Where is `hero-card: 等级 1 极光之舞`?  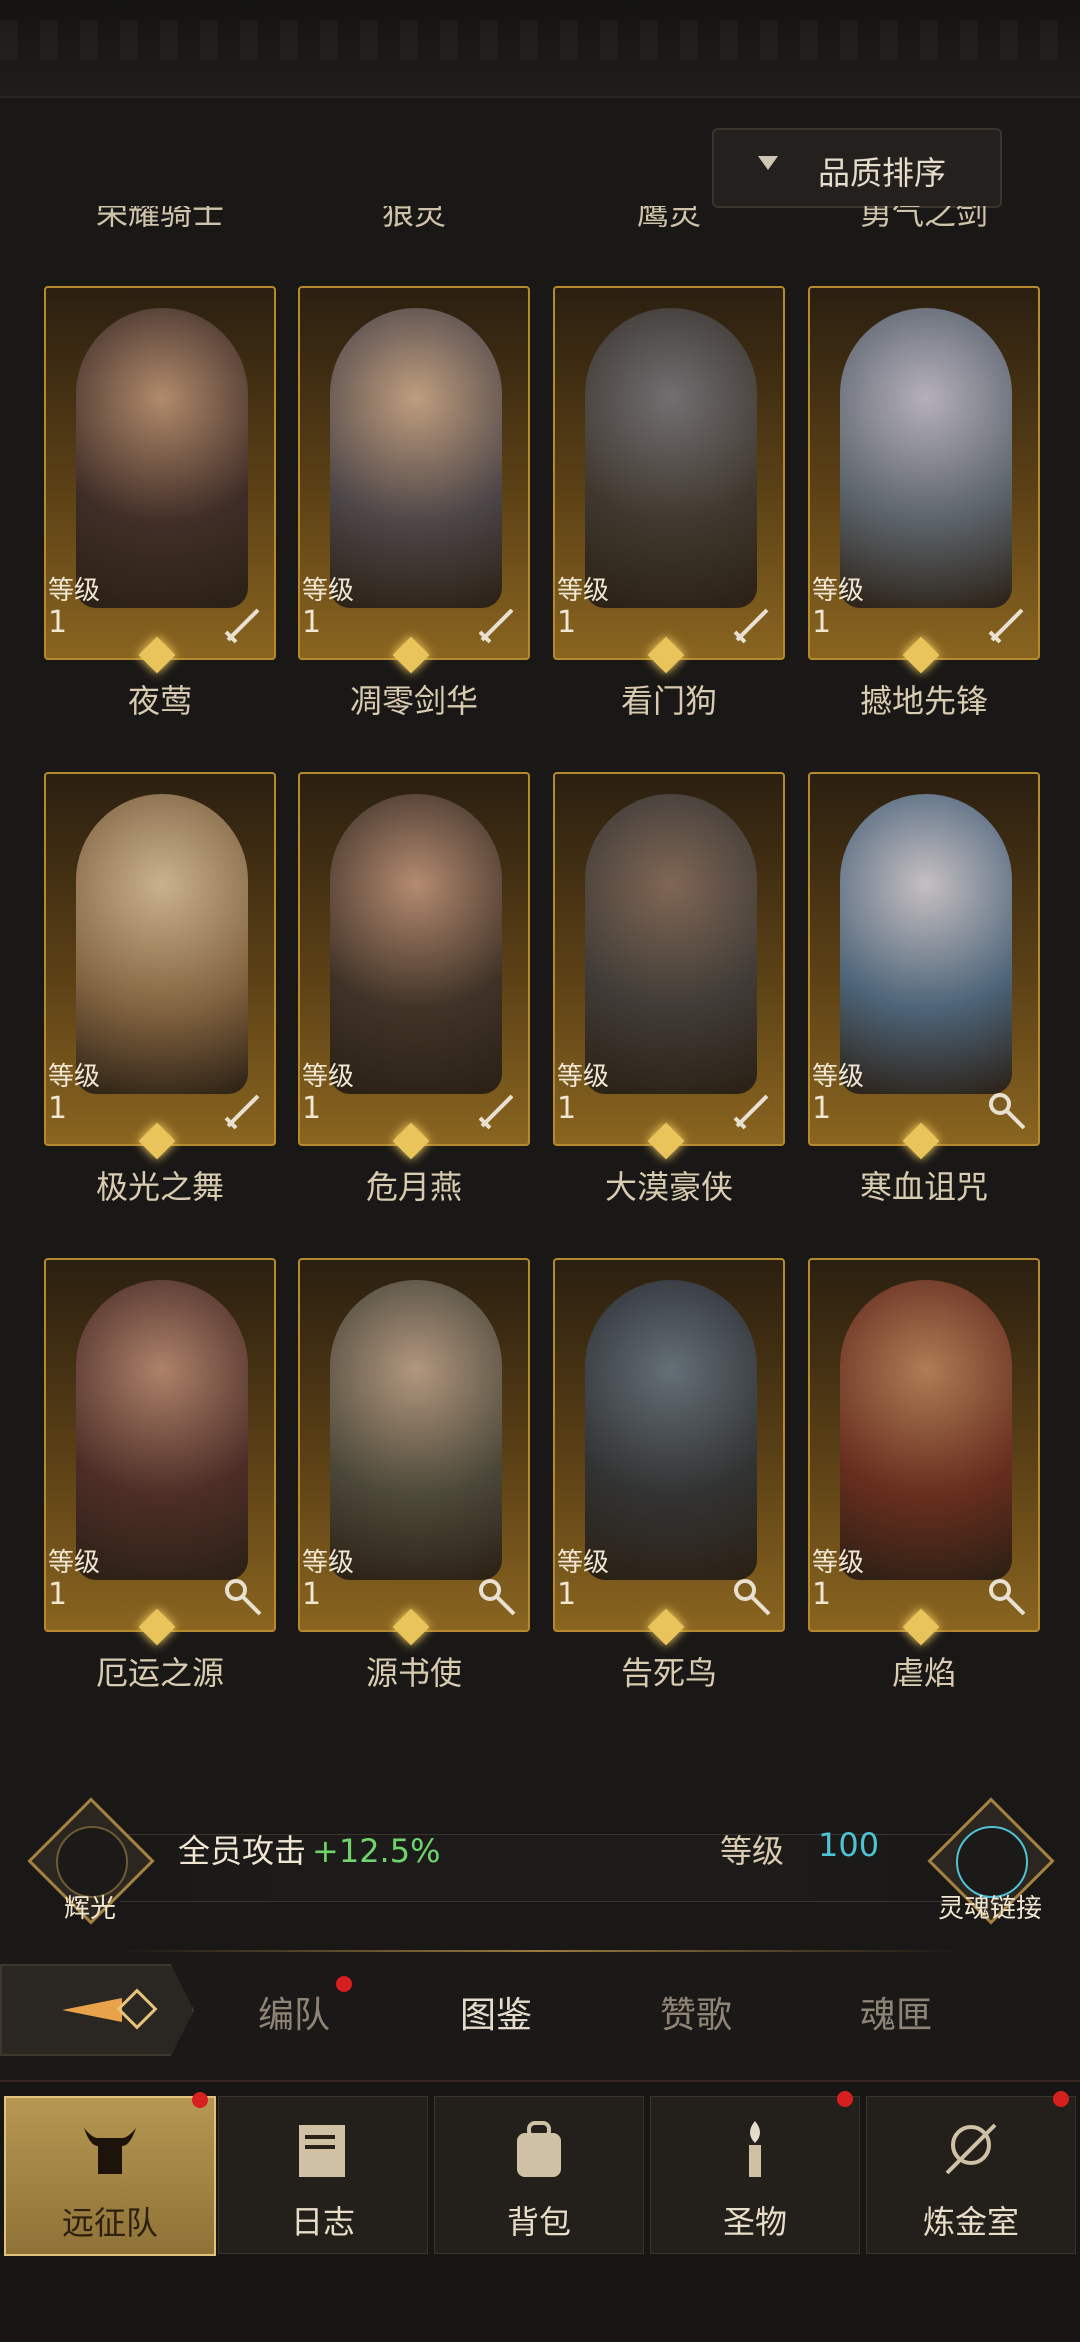
hero-card: 等级 1 极光之舞 is located at coordinates (160, 1003).